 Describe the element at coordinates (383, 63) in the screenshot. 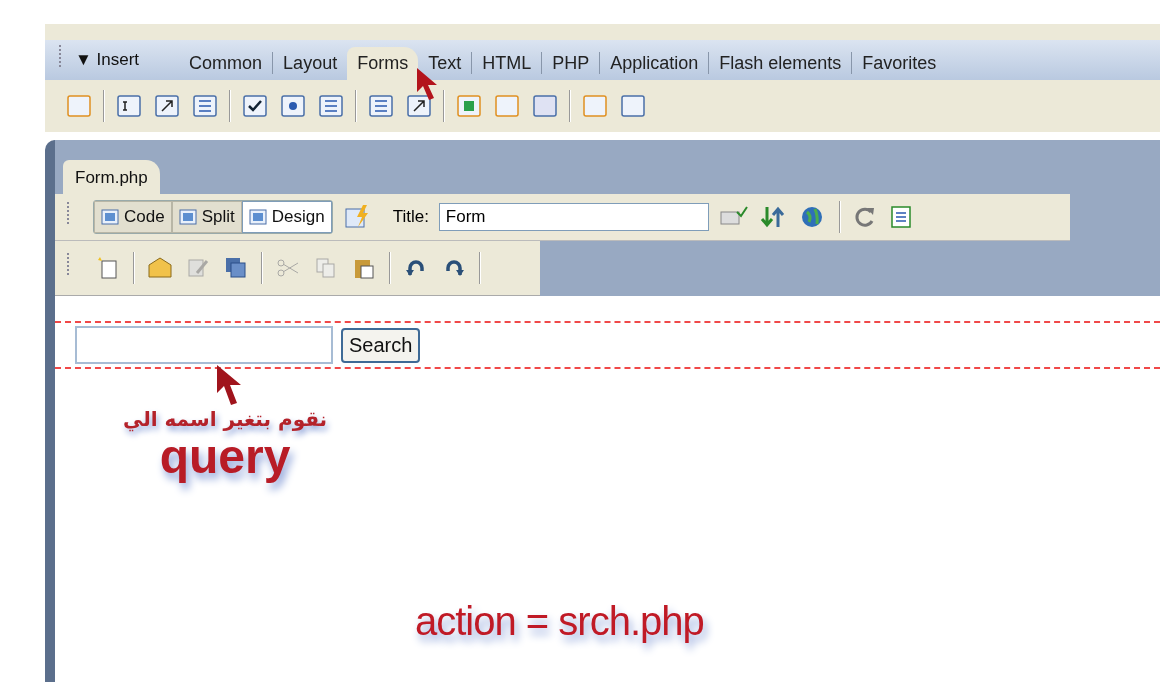

I see `insert-tab: Forms` at that location.